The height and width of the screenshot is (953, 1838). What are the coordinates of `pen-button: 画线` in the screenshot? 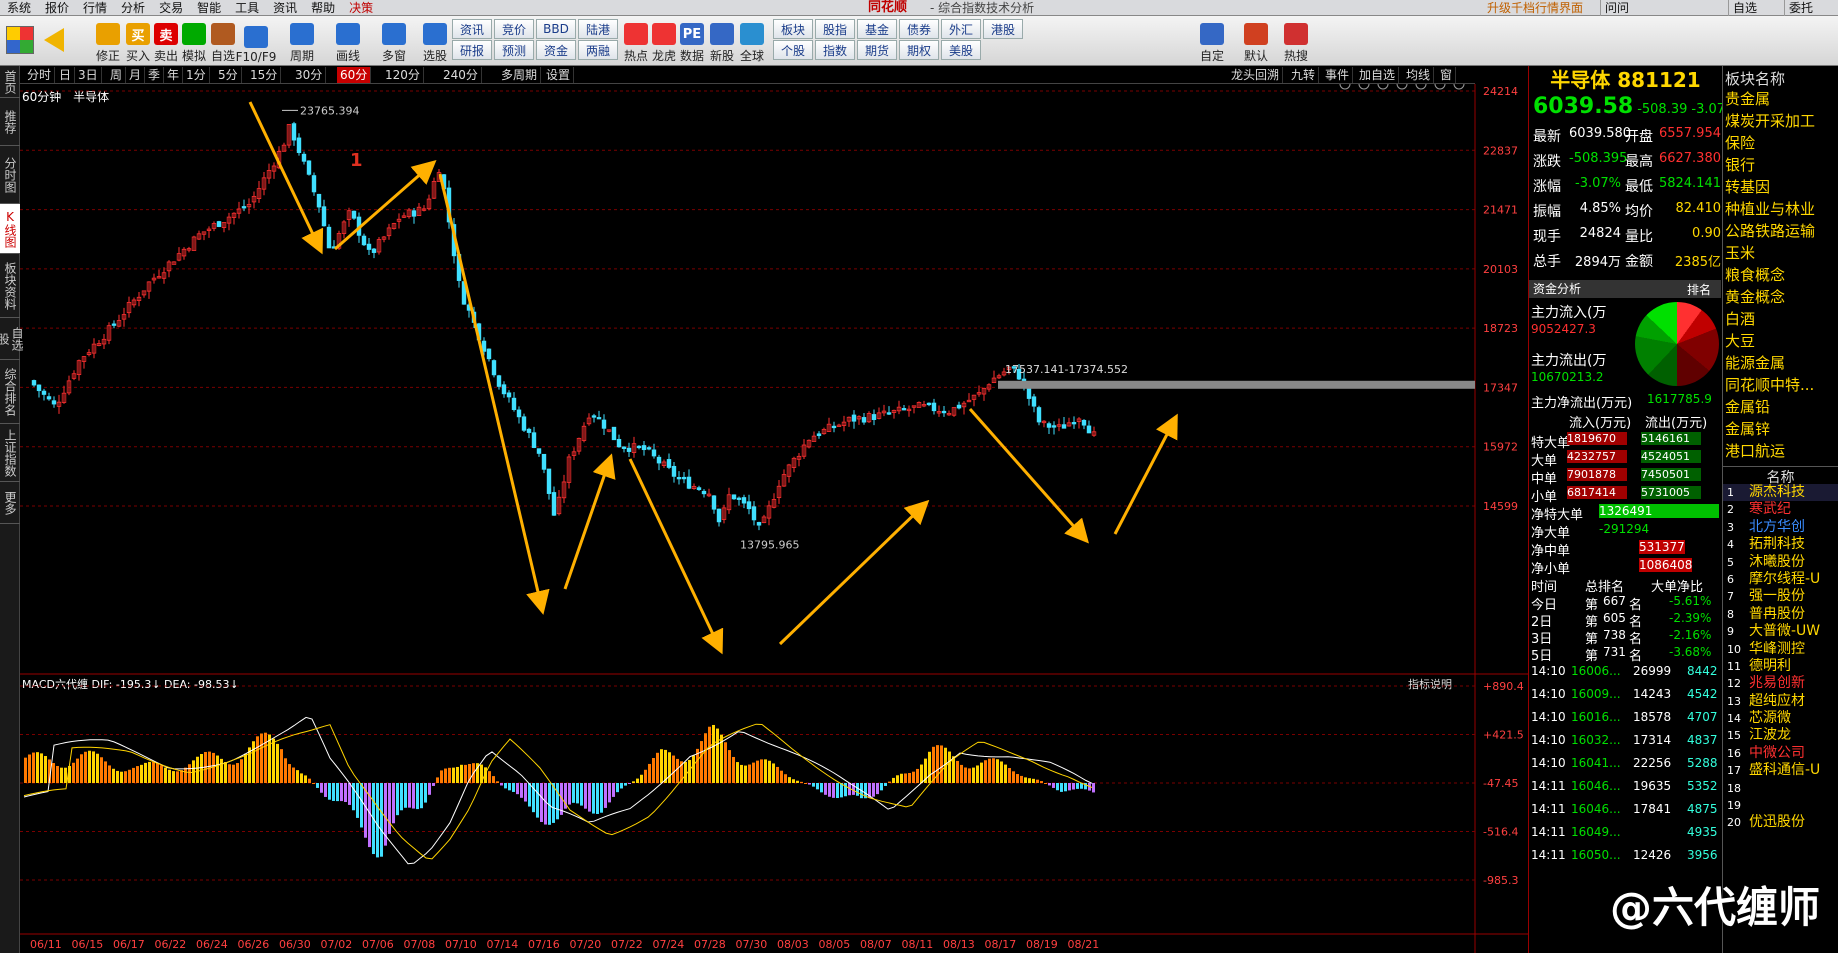 It's located at (348, 41).